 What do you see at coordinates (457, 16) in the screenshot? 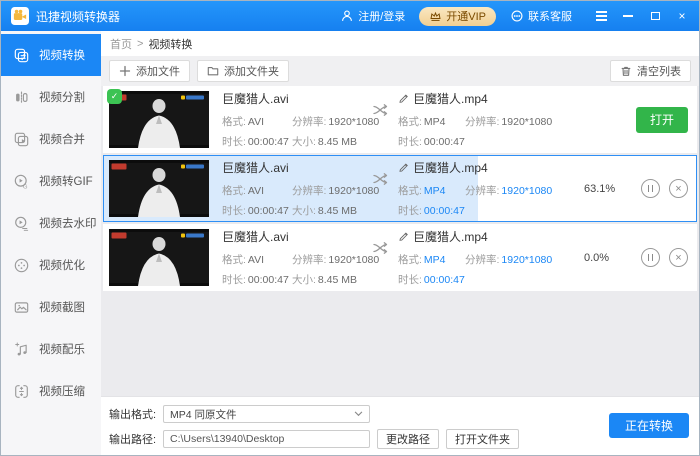
I see `vip-button: 开通VIP` at bounding box center [457, 16].